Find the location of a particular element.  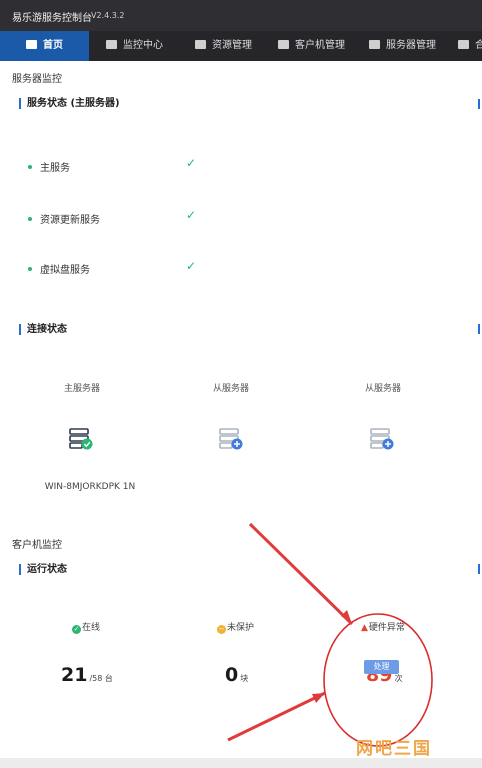

server-label-slave-2: 从服务器 is located at coordinates (382, 389).